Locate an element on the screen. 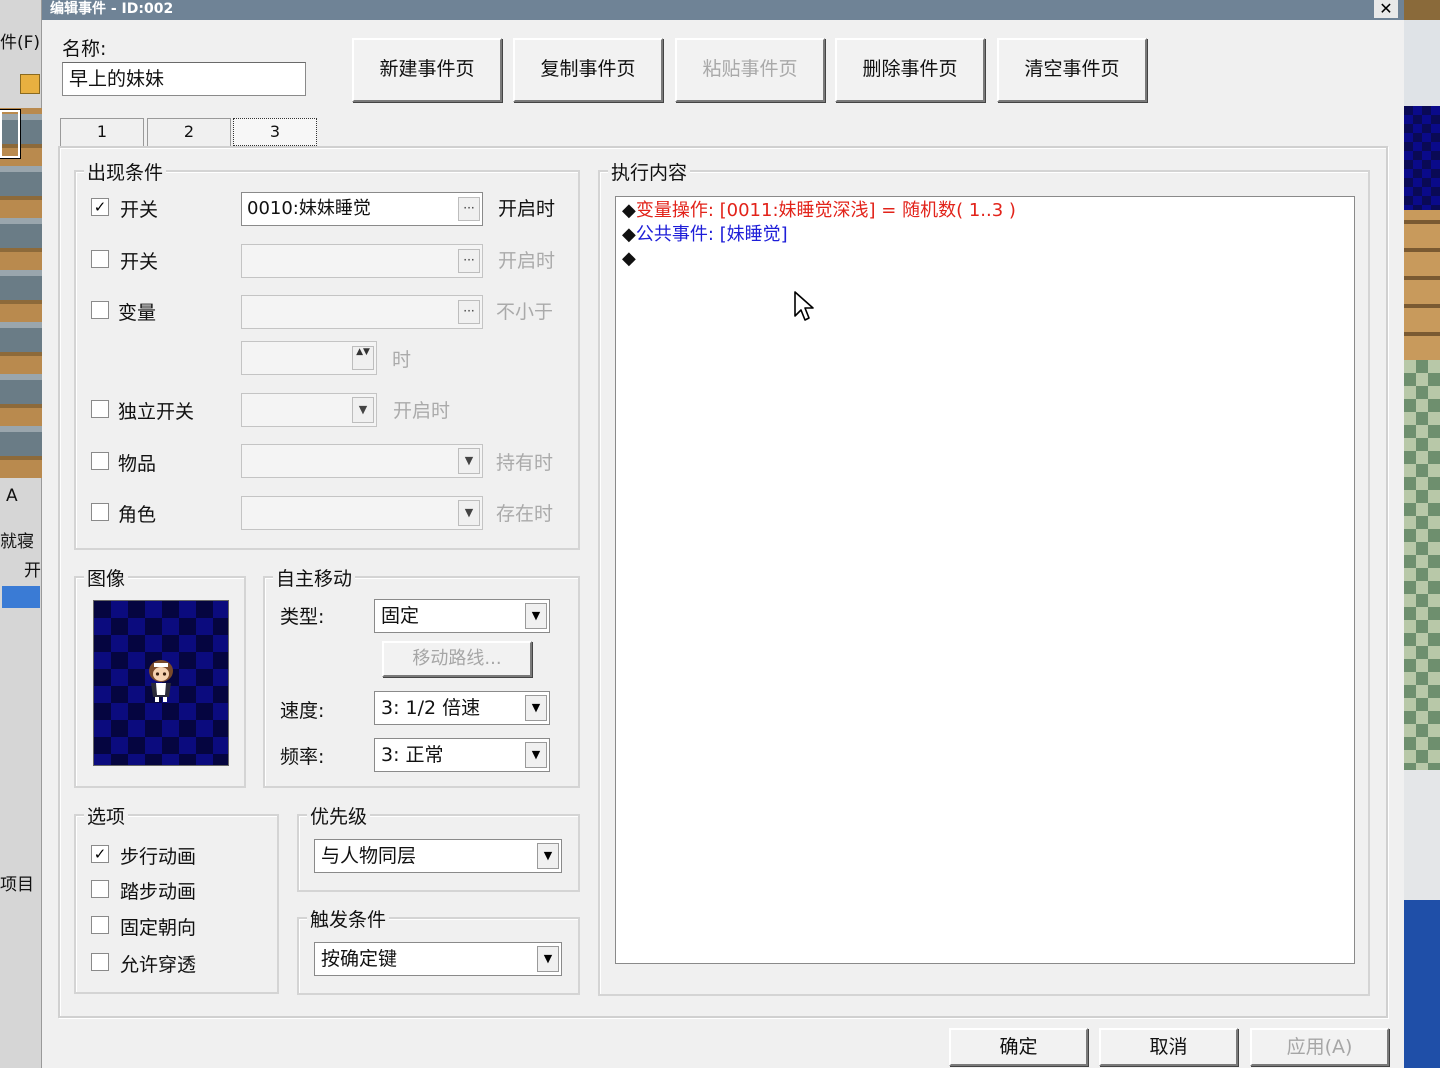  map-tiles-floor is located at coordinates (1422, 565).